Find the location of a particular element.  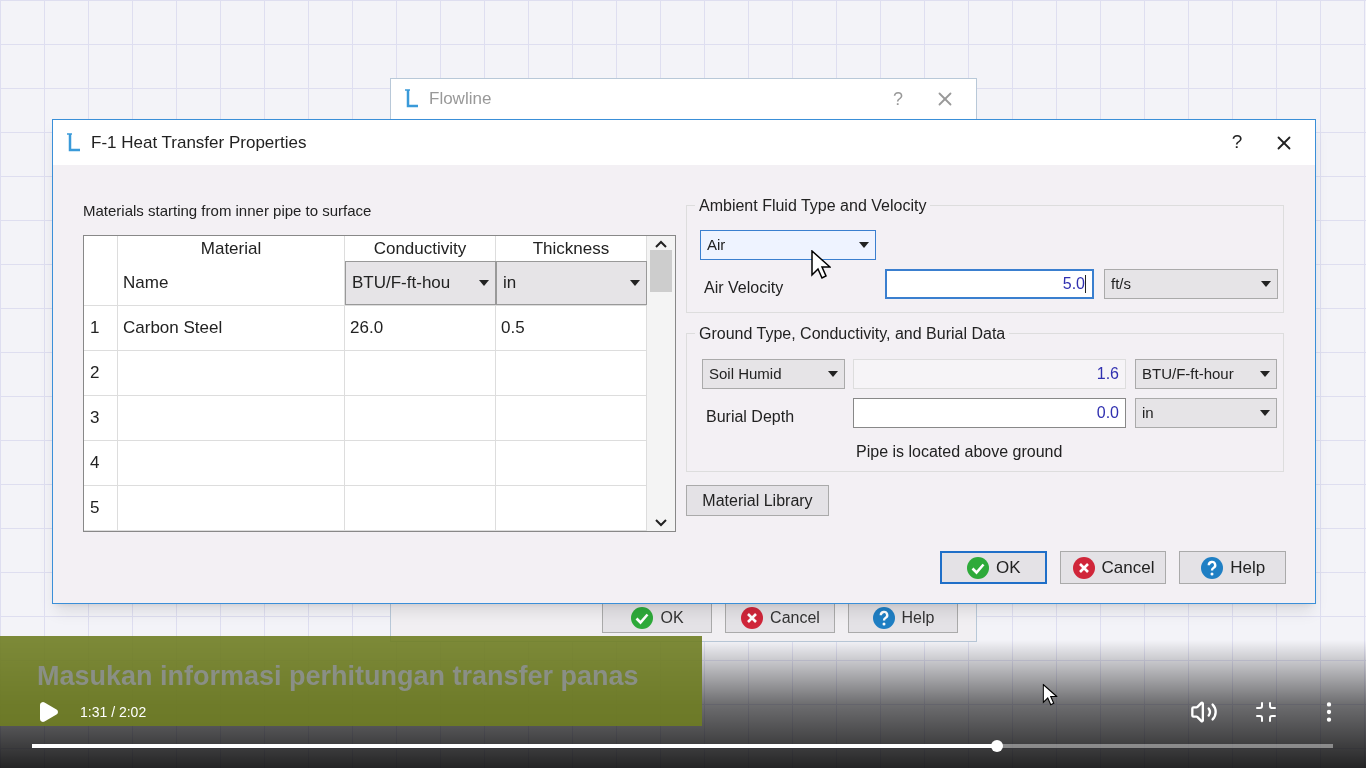

table-cell: Carbon Steel is located at coordinates (231, 328).